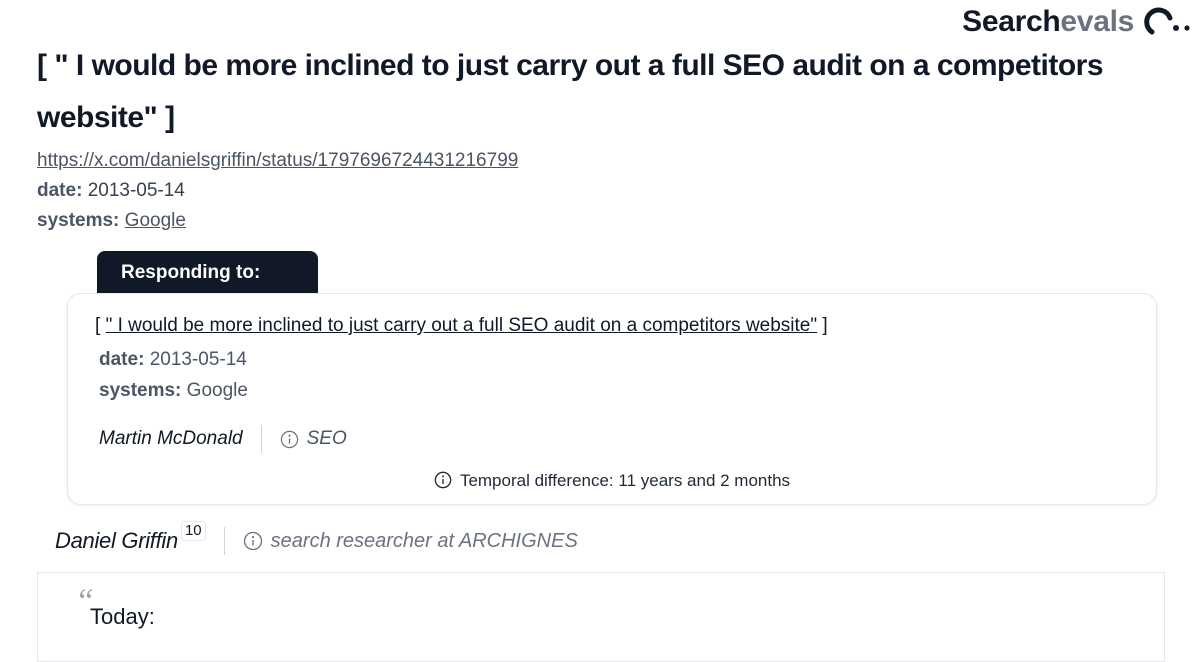 Image resolution: width=1200 pixels, height=662 pixels. I want to click on responding-date-label: date:, so click(122, 359).